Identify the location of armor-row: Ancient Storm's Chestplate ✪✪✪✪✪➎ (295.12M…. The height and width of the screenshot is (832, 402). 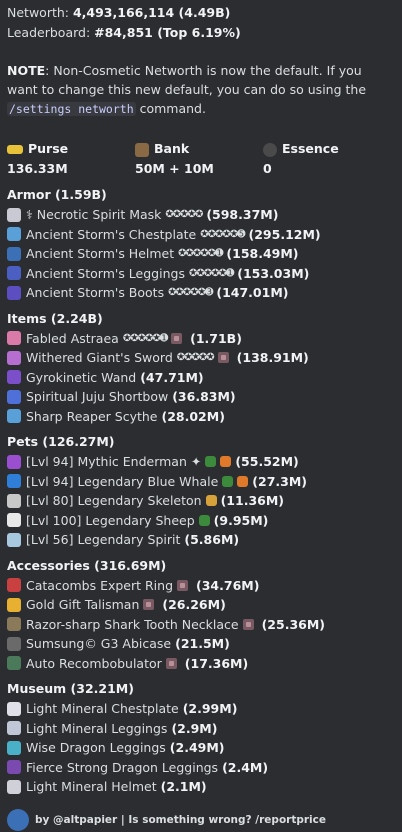
(201, 235).